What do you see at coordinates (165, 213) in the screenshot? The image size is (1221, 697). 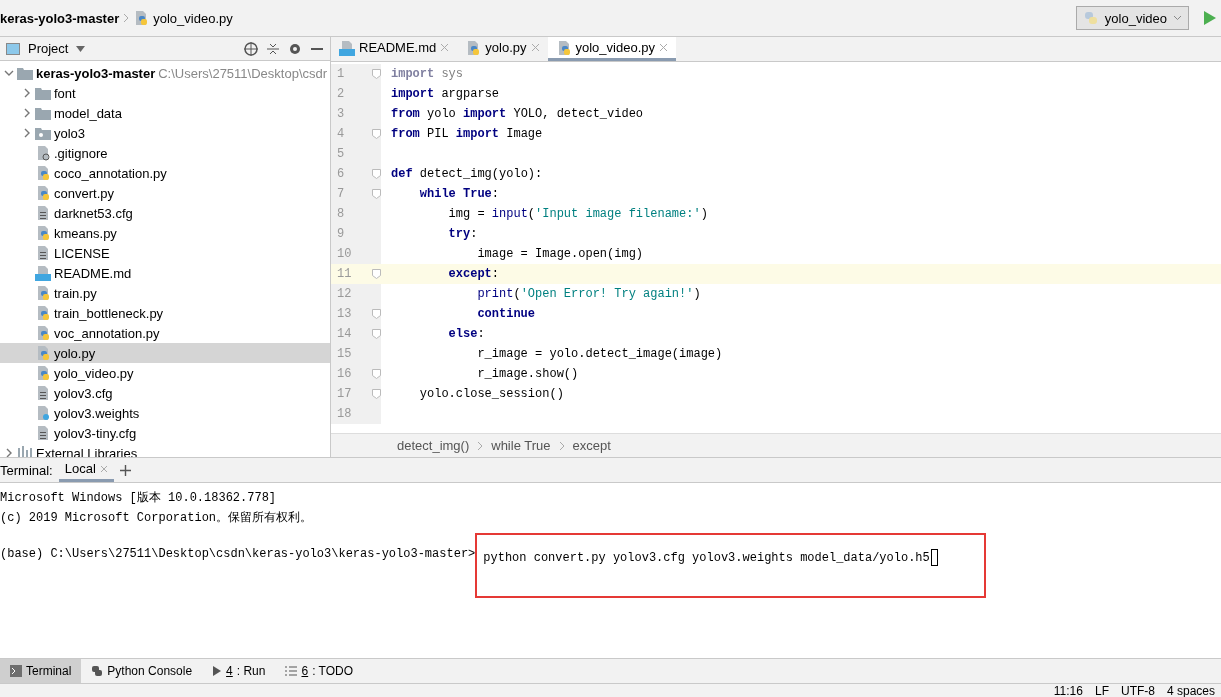 I see `tree-item: darknet53.cfg` at bounding box center [165, 213].